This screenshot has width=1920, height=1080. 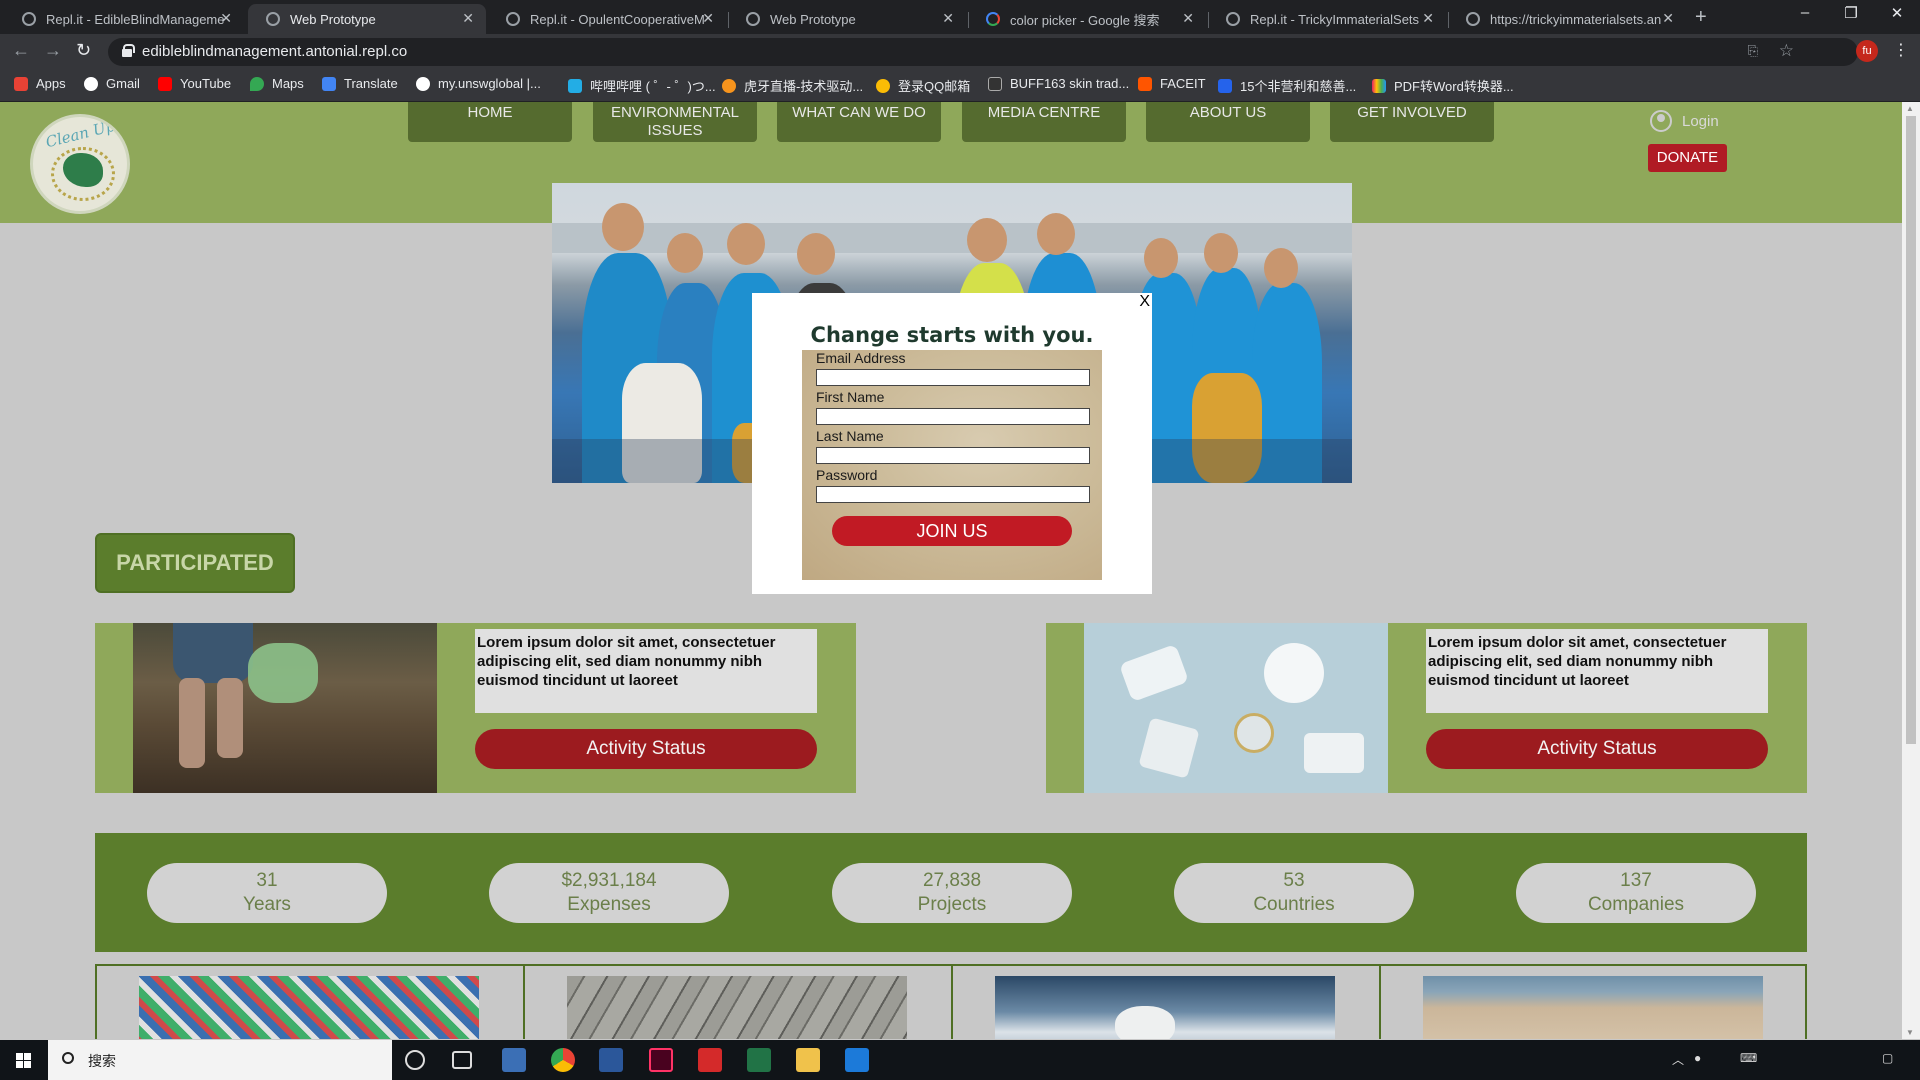 What do you see at coordinates (710, 1060) in the screenshot?
I see `wps-icon` at bounding box center [710, 1060].